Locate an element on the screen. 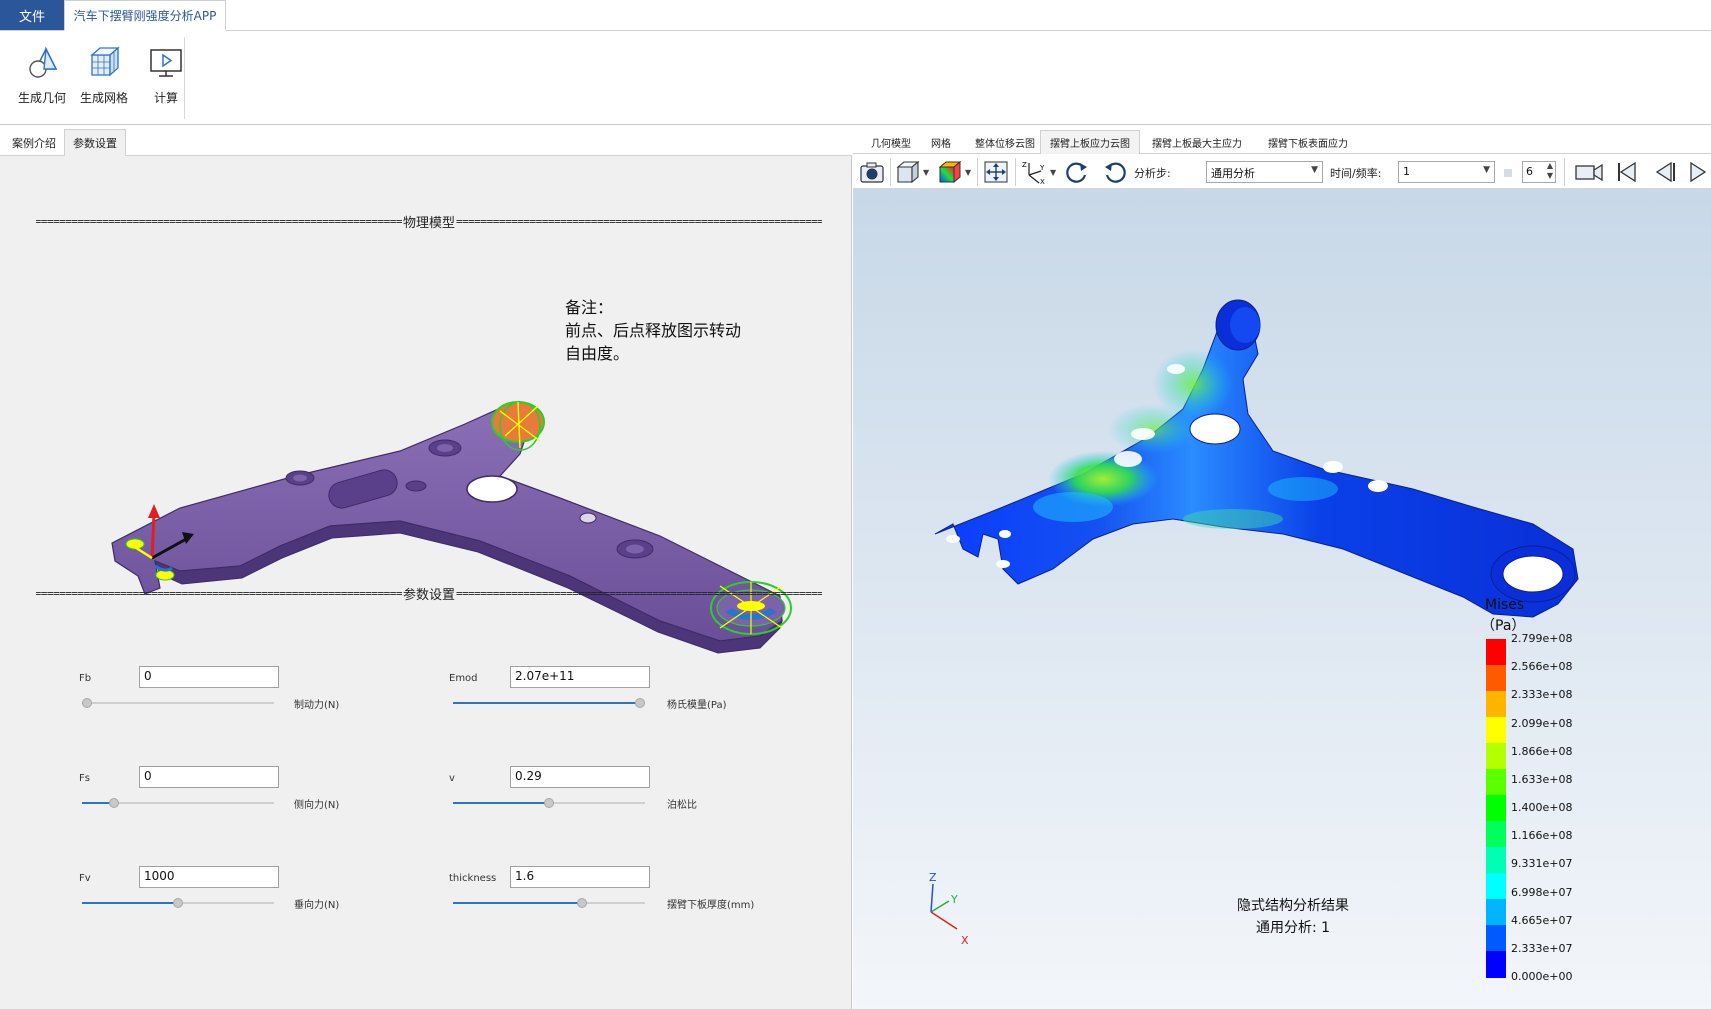 This screenshot has width=1711, height=1009. emod-input: 2.07e+11 is located at coordinates (580, 677).